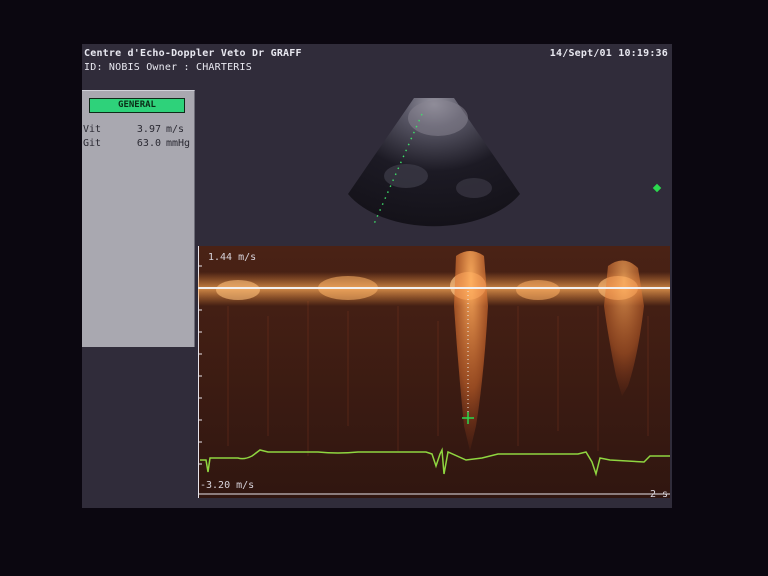 Image resolution: width=768 pixels, height=576 pixels. Describe the element at coordinates (434, 170) in the screenshot. I see `2d-sector-image` at that location.